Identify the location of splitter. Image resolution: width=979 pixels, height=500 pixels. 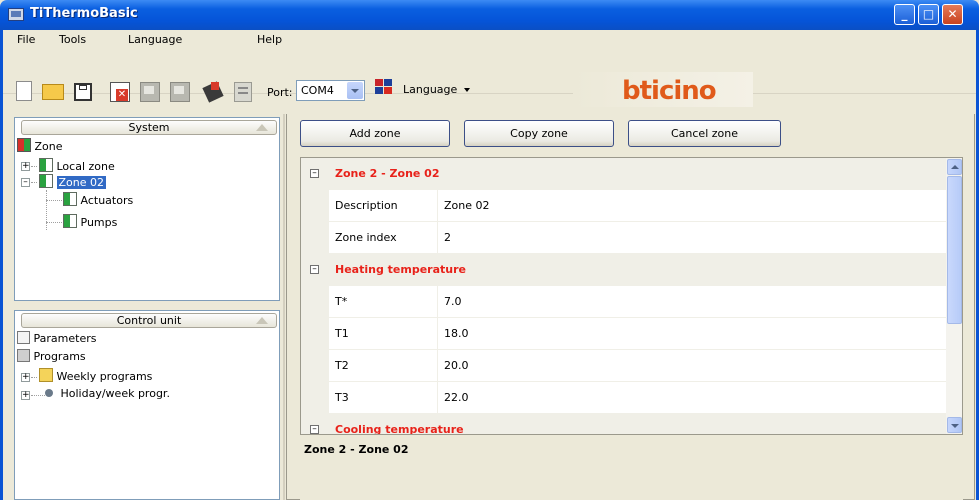
(284, 307).